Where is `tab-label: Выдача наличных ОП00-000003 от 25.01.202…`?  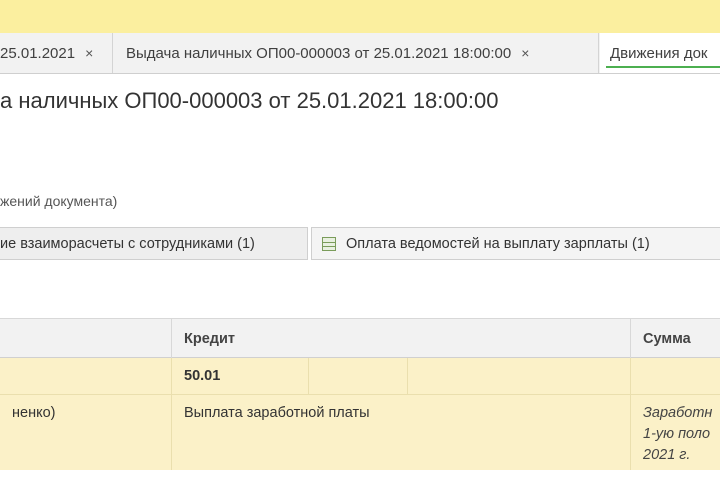
tab-label: Выдача наличных ОП00-000003 от 25.01.202… is located at coordinates (319, 53).